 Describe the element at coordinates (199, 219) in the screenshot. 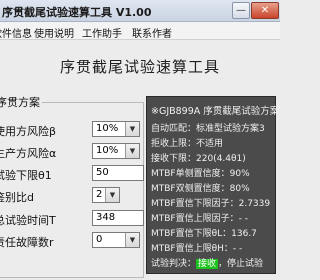

I see `result-line: MTBF置信上限因子：- -` at that location.